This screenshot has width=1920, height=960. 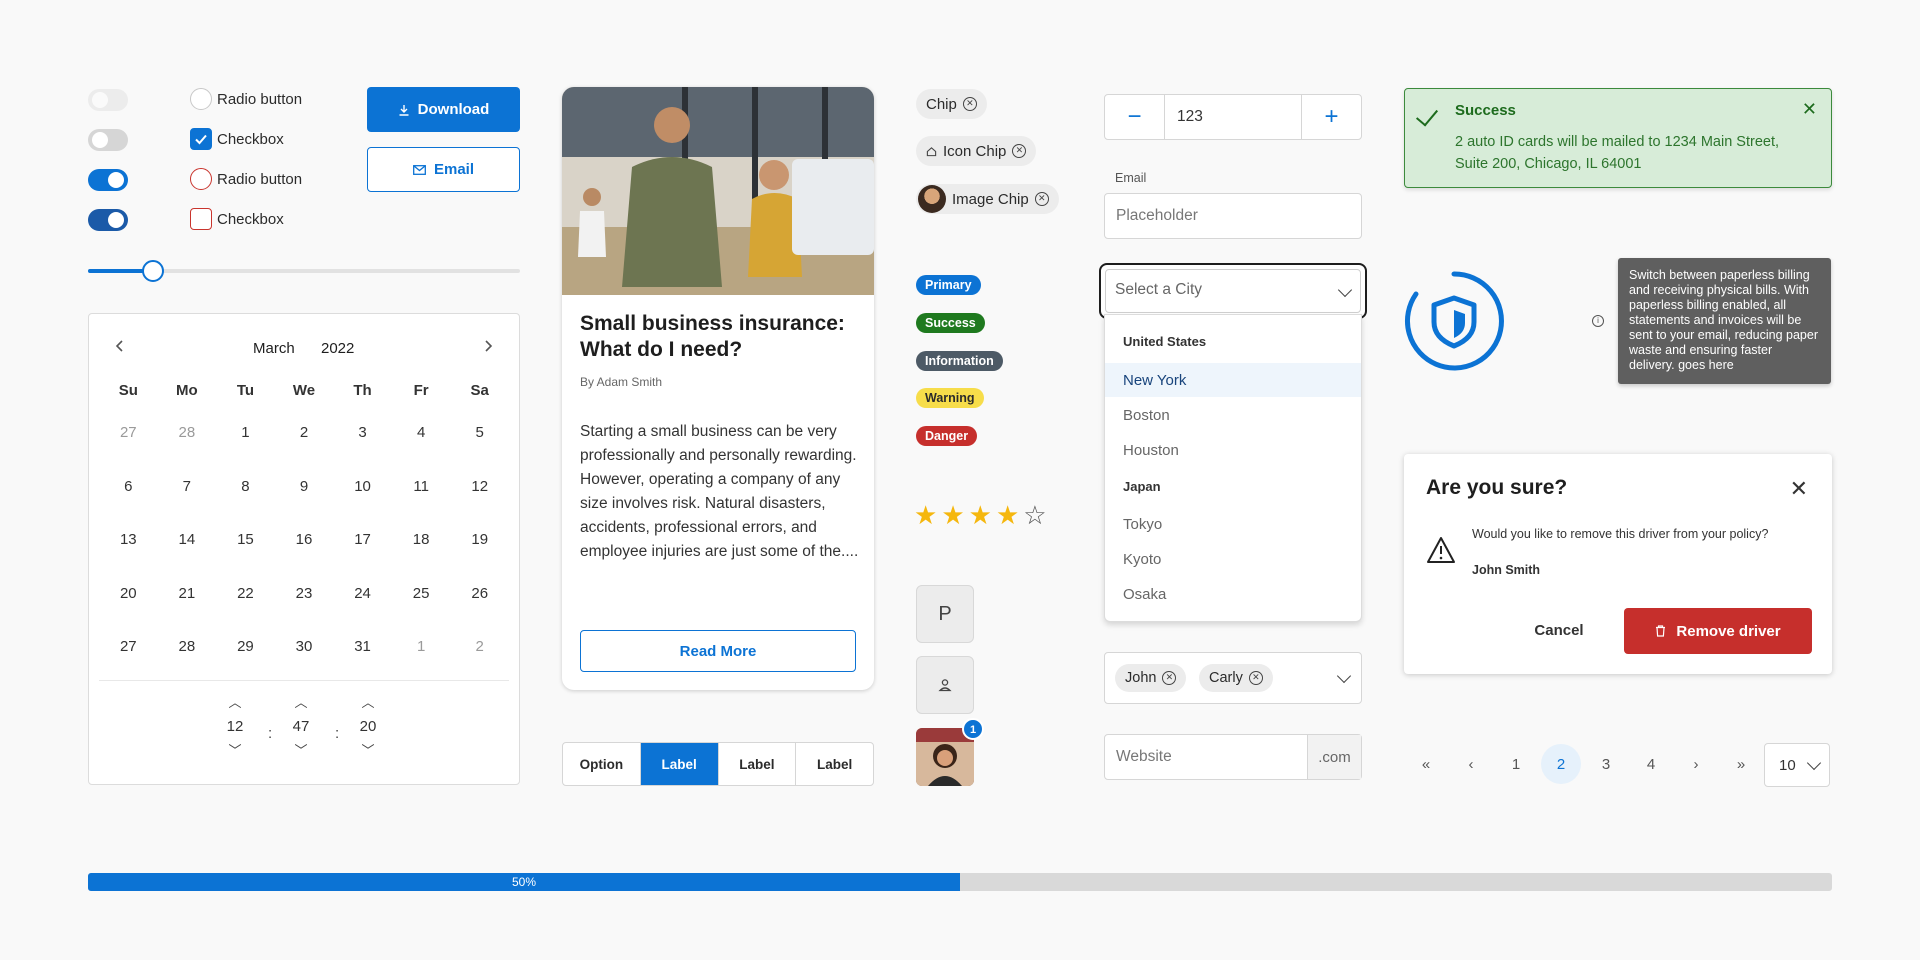 What do you see at coordinates (108, 100) in the screenshot?
I see `toggle-disabled` at bounding box center [108, 100].